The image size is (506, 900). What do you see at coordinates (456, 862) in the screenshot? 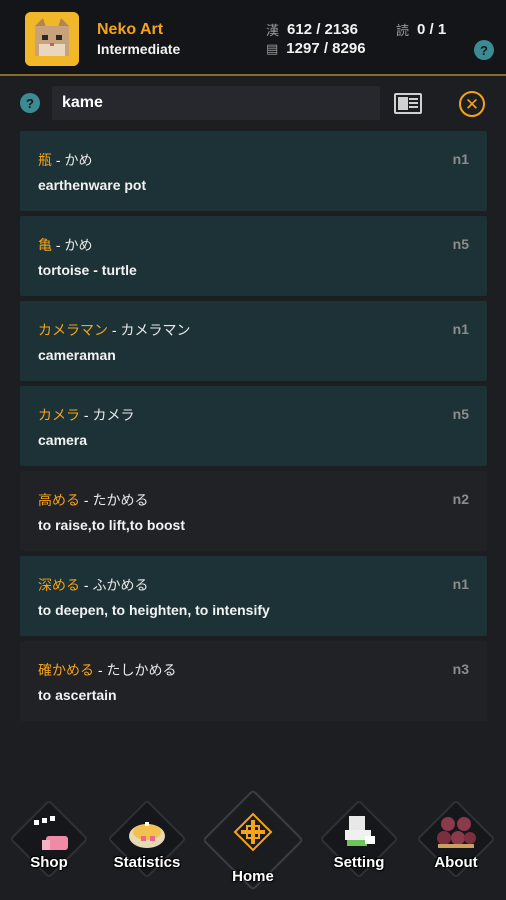
I see `nav-about-label: About` at bounding box center [456, 862].